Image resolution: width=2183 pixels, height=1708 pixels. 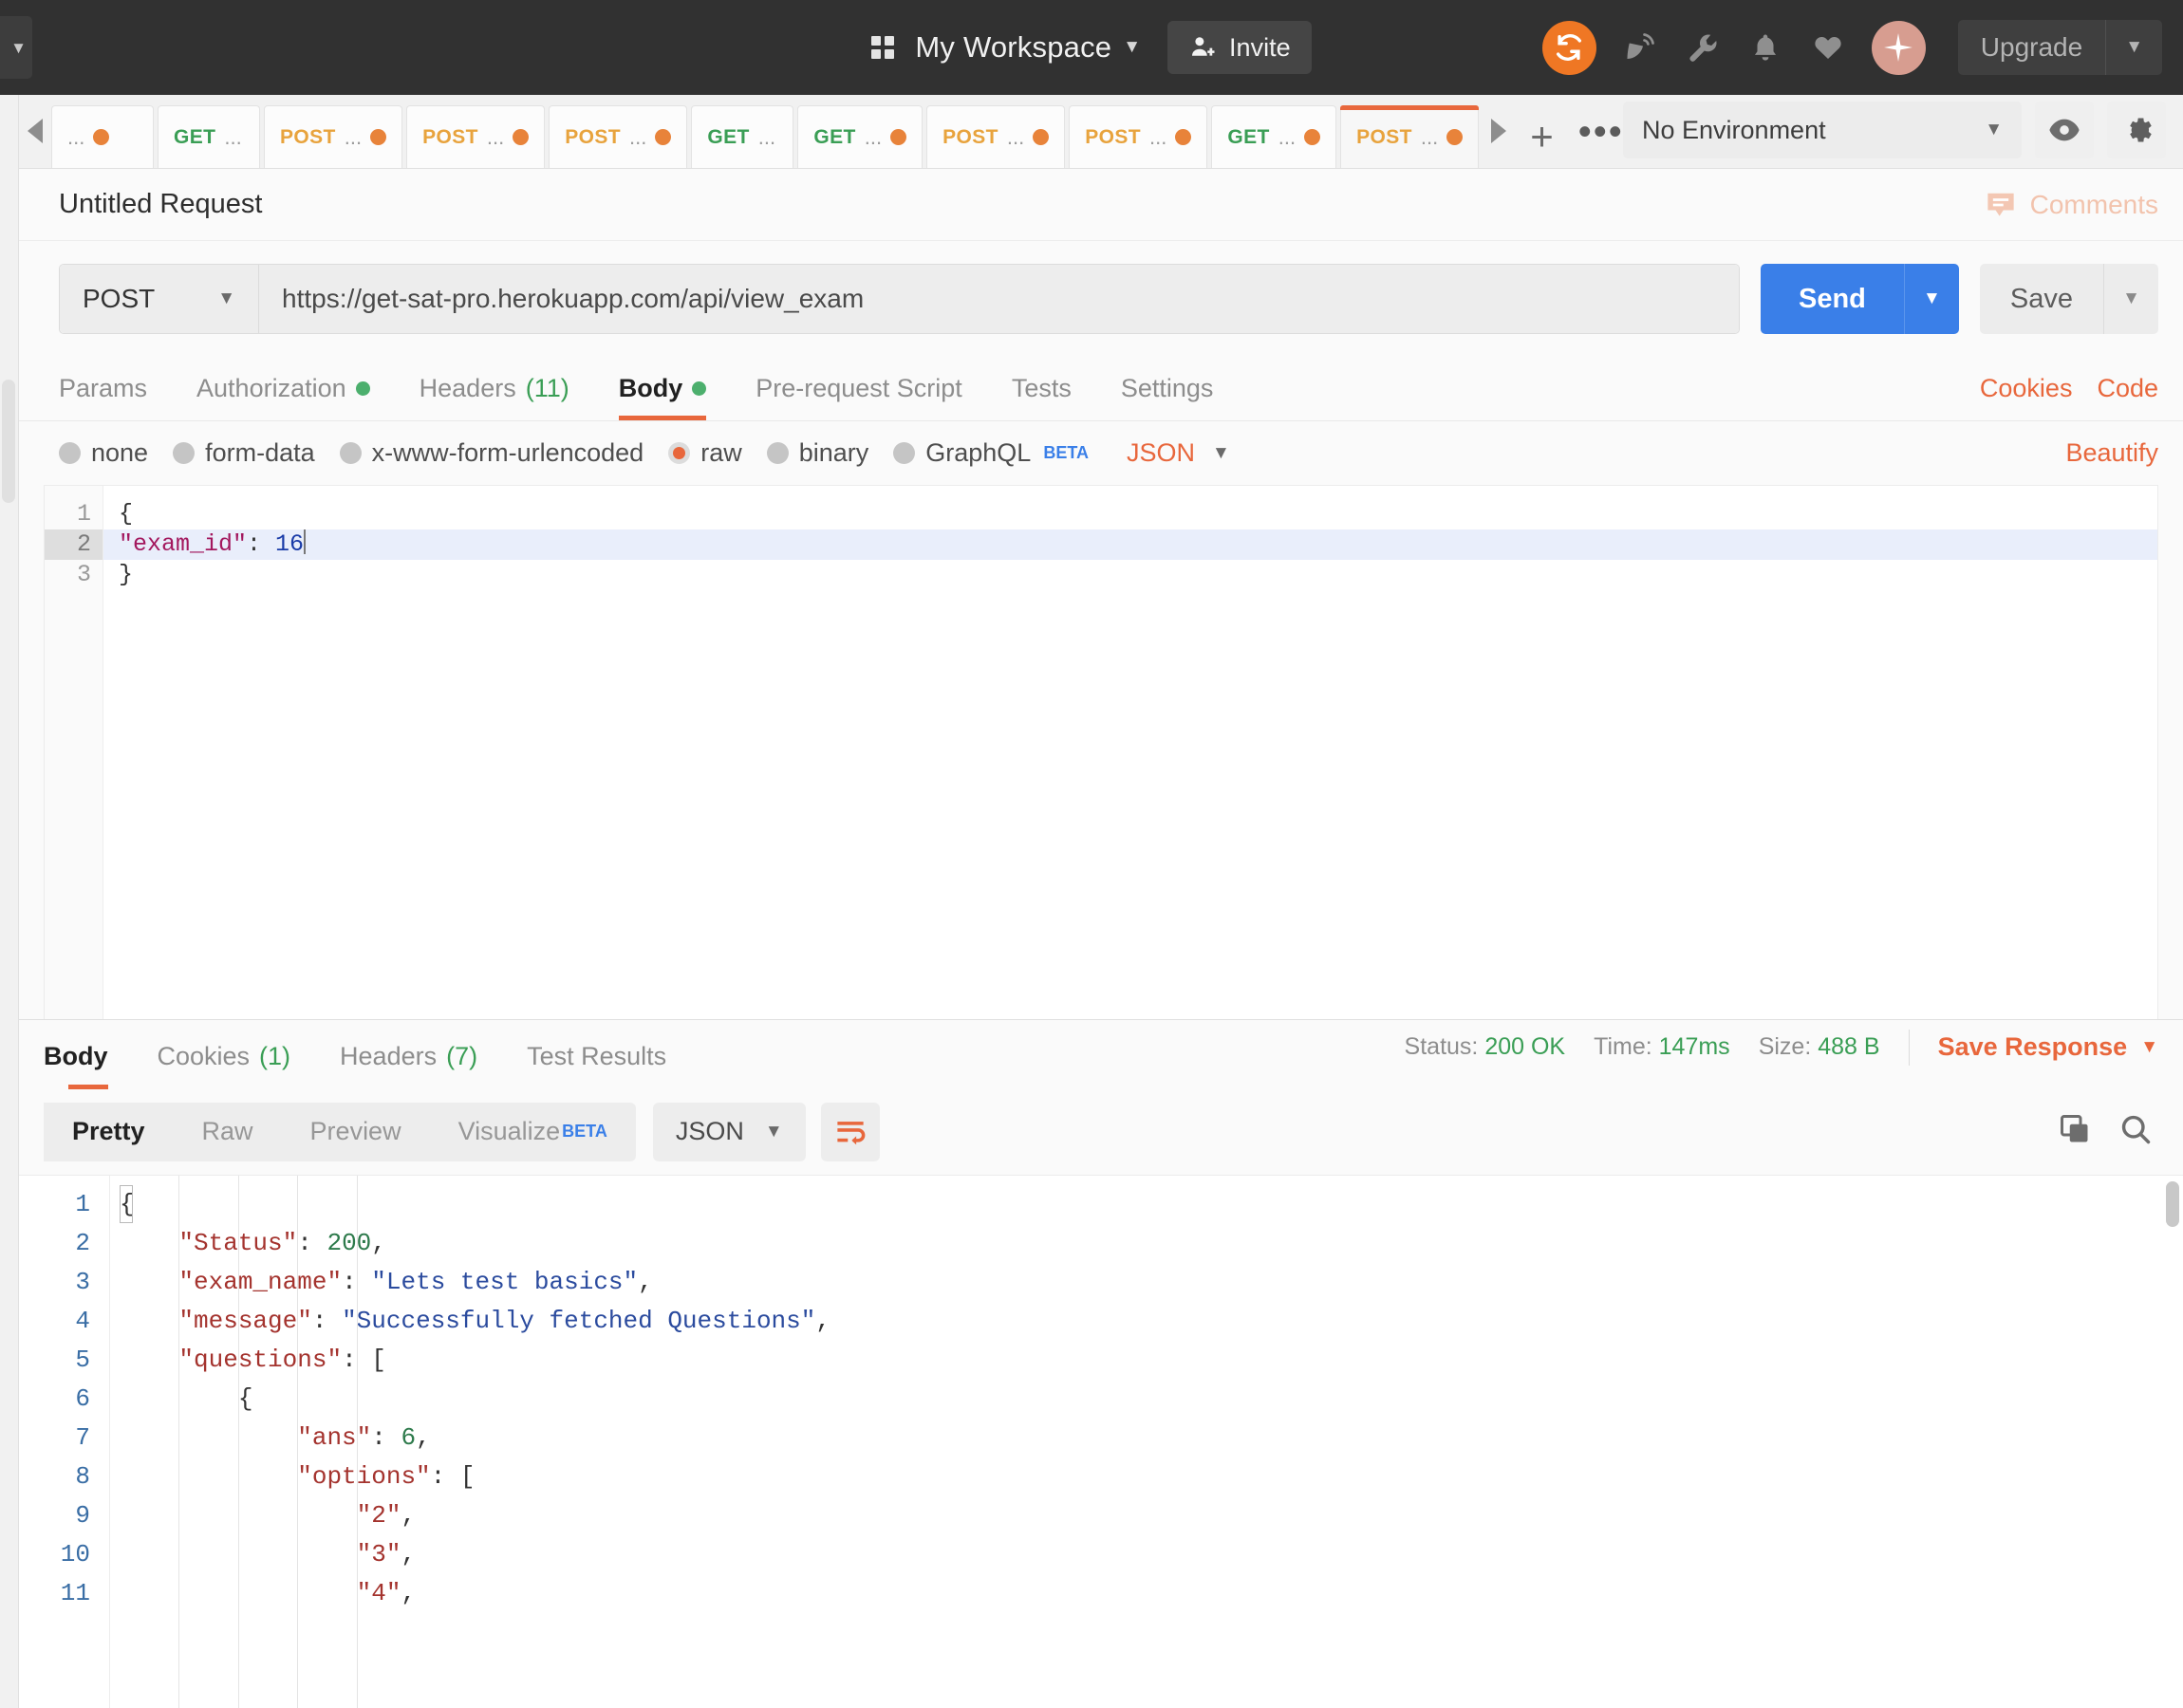 What do you see at coordinates (260, 1281) in the screenshot?
I see `code-token: "exam_name"` at bounding box center [260, 1281].